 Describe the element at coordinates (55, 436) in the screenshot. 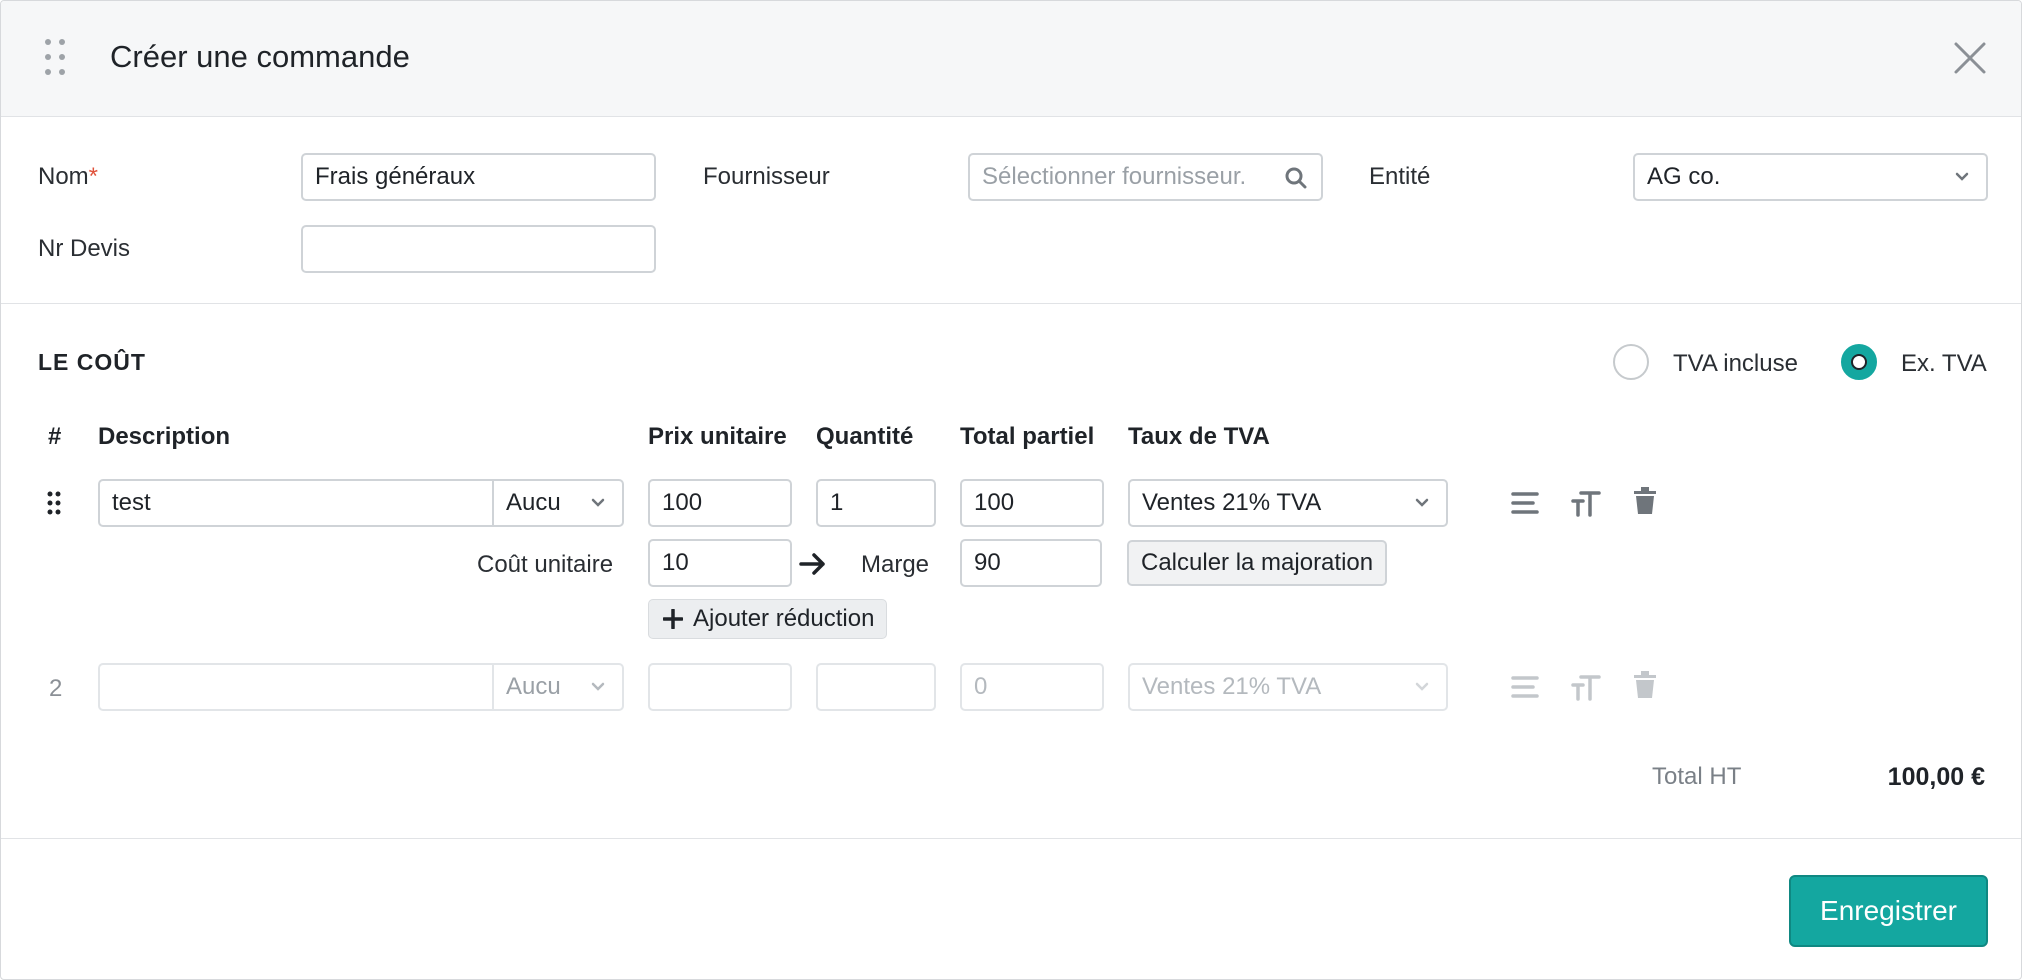

I see `col-number: #` at that location.